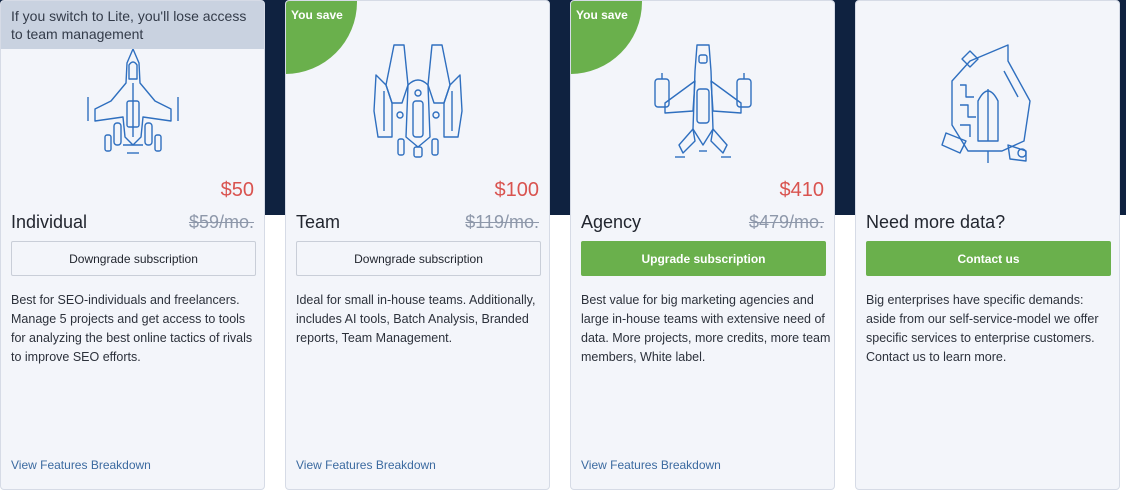 This screenshot has height=490, width=1126. Describe the element at coordinates (936, 222) in the screenshot. I see `plan-name: Need more data?` at that location.